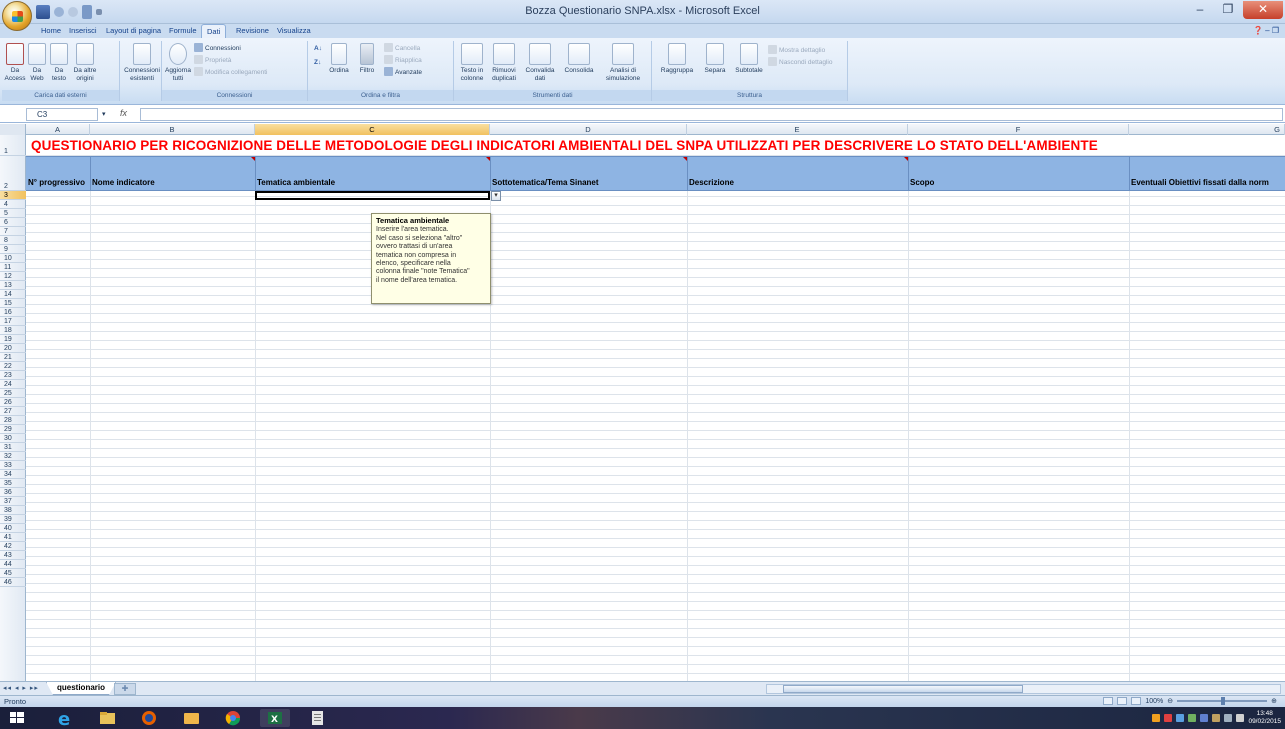 Image resolution: width=1285 pixels, height=729 pixels. Describe the element at coordinates (797, 129) in the screenshot. I see `column-header-e: E` at that location.